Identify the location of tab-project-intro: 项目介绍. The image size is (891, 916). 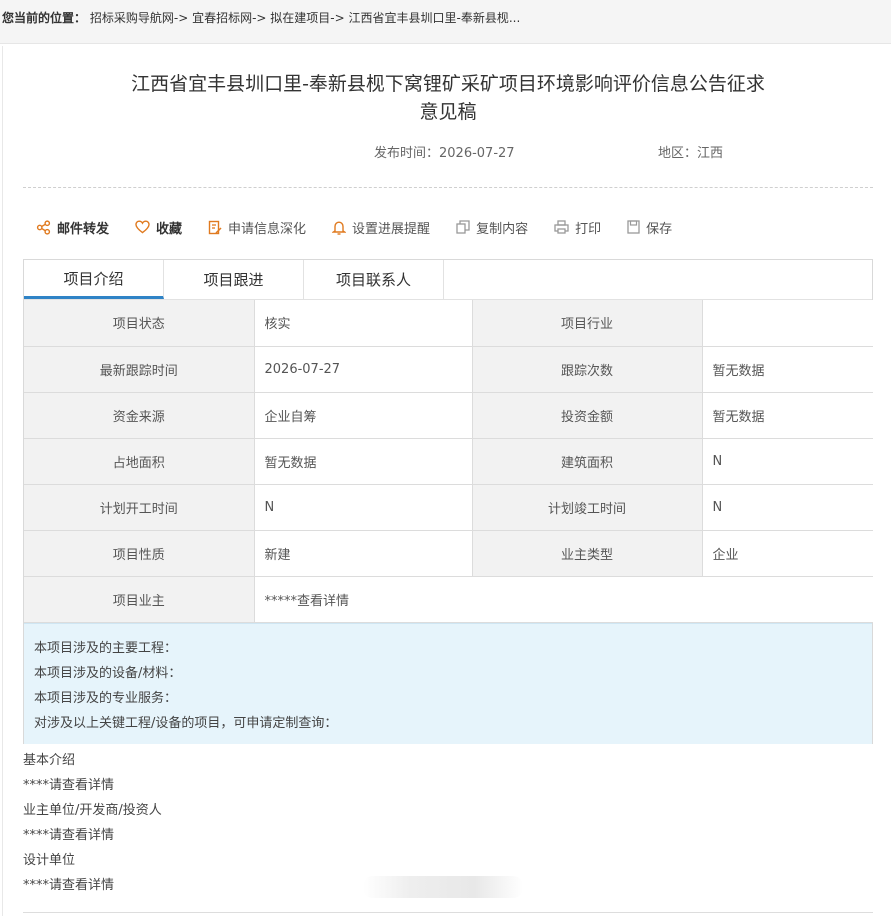
(94, 279).